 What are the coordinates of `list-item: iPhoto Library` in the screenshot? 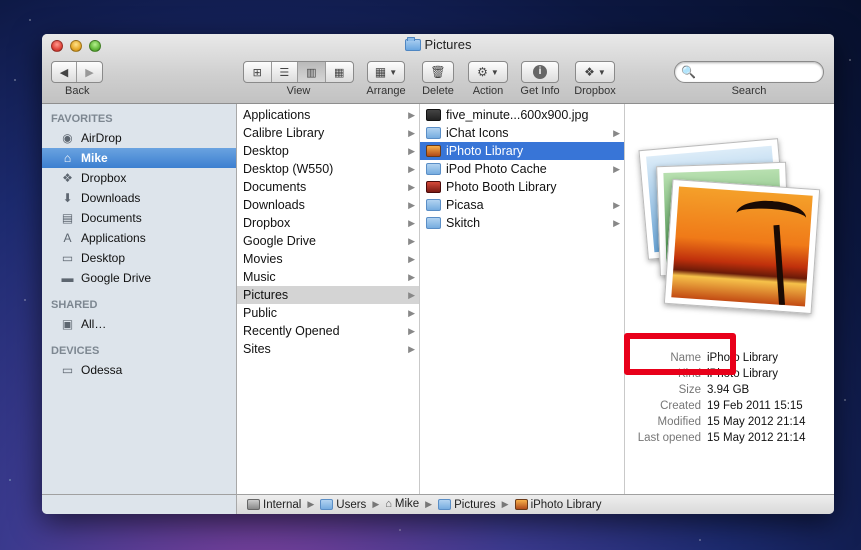 It's located at (522, 151).